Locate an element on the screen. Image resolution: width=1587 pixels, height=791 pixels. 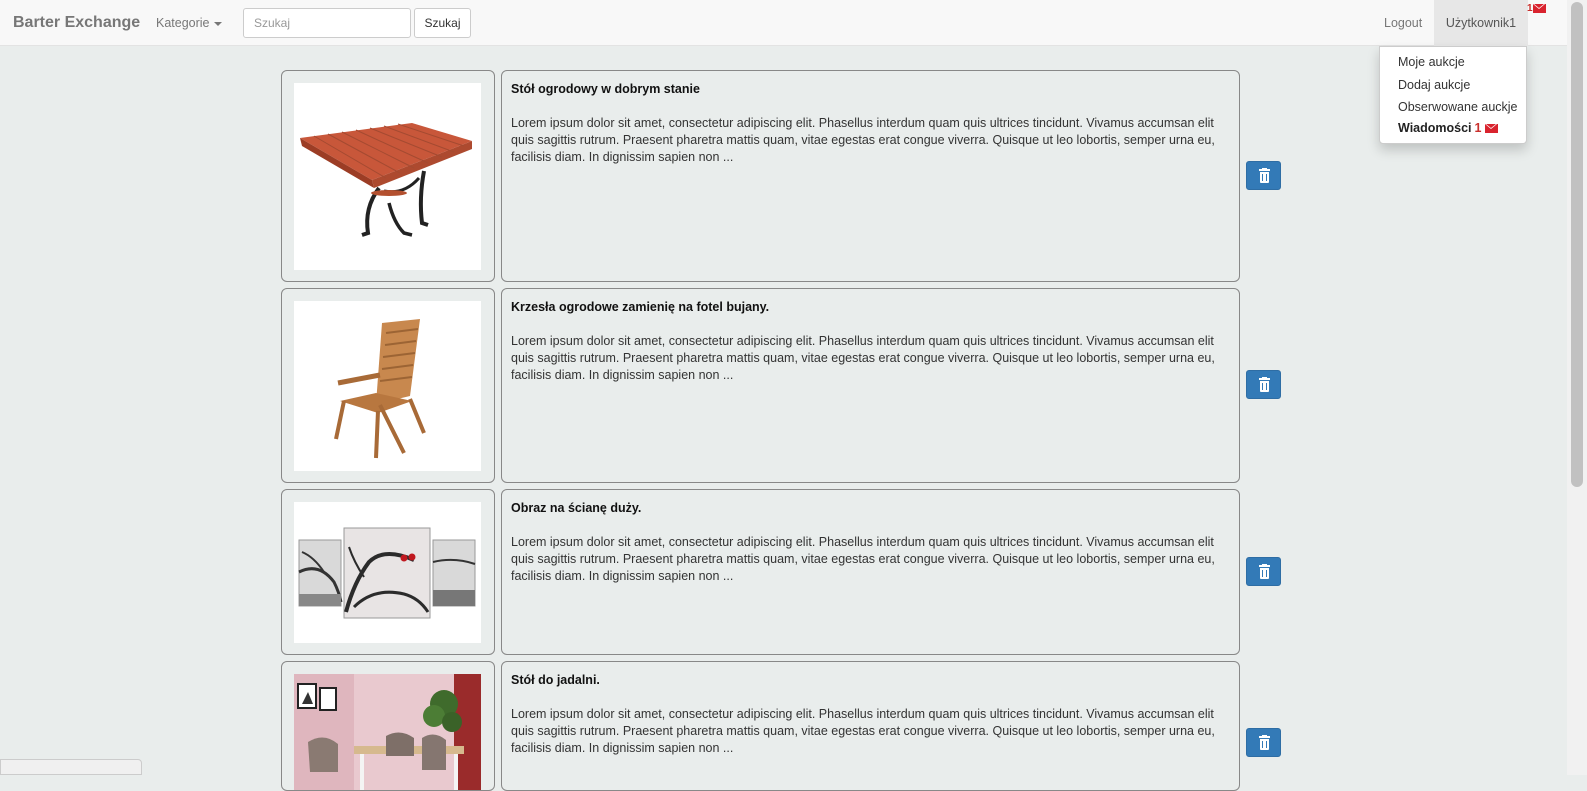
wall-painting-image is located at coordinates (387, 572).